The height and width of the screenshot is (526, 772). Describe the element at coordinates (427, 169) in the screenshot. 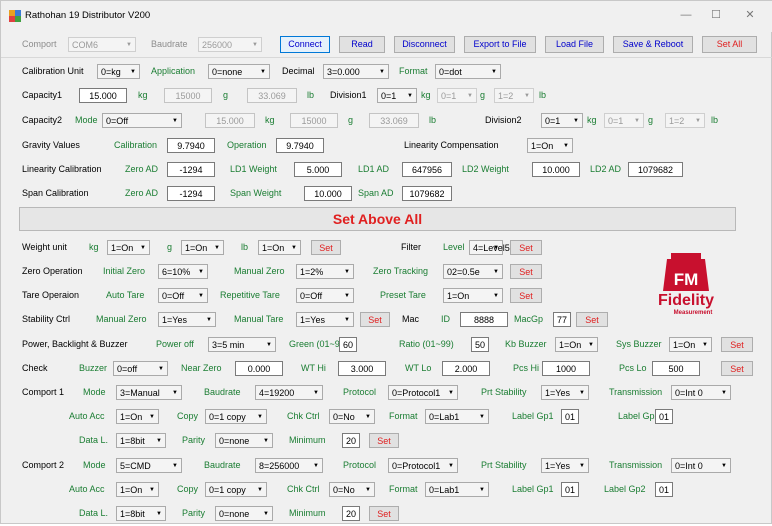

I see `ld1-ad-input: 647956` at that location.